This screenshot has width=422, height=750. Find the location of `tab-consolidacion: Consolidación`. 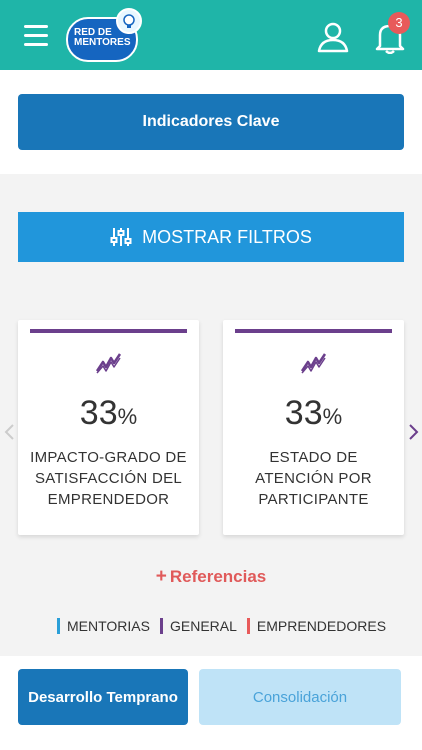

tab-consolidacion: Consolidación is located at coordinates (300, 697).